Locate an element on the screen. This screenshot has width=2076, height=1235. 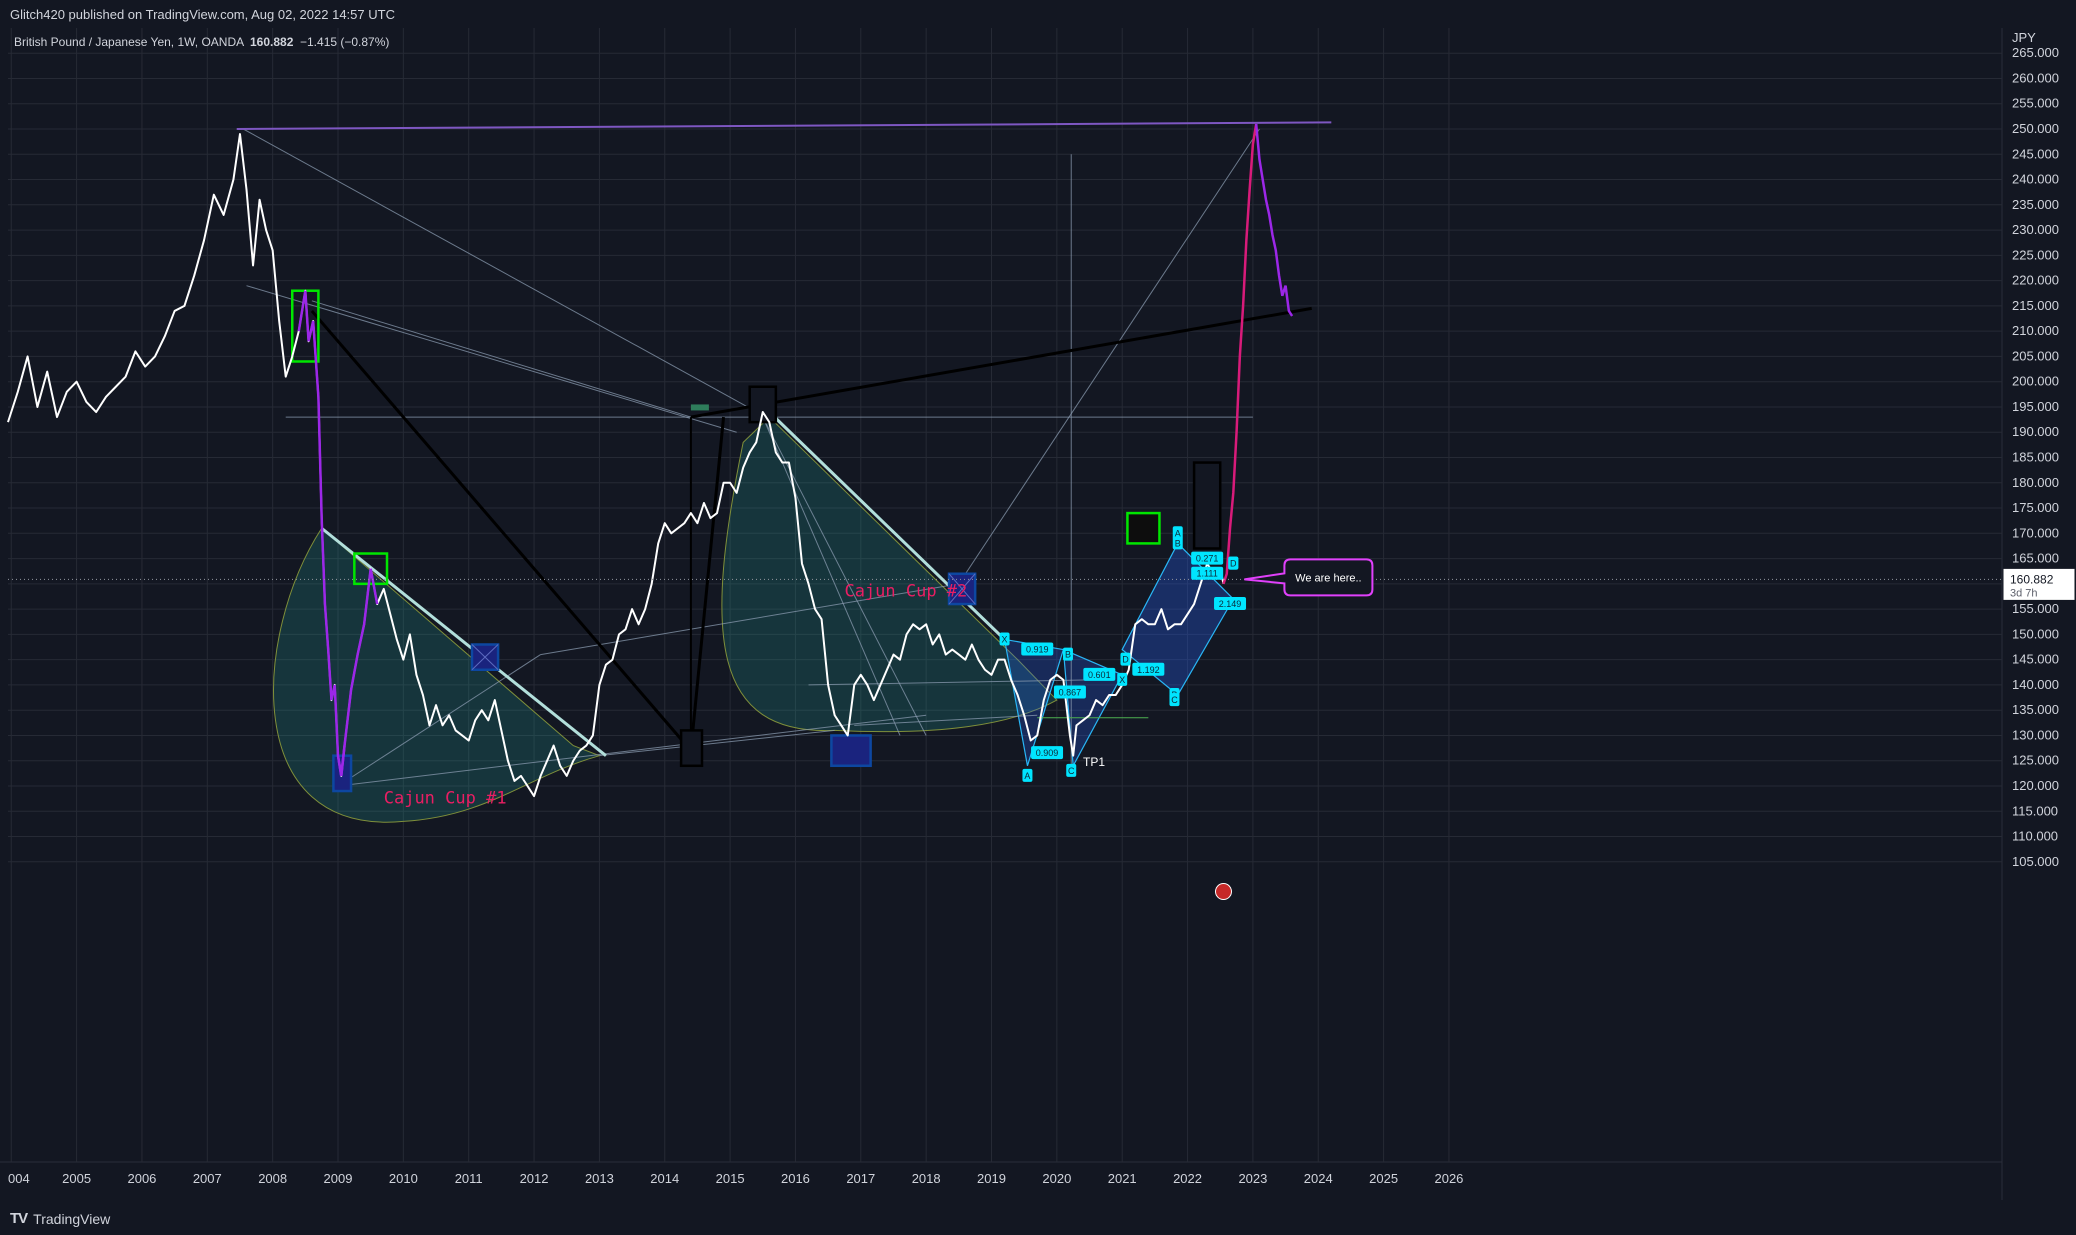
projection-down-line is located at coordinates (1274, 220).